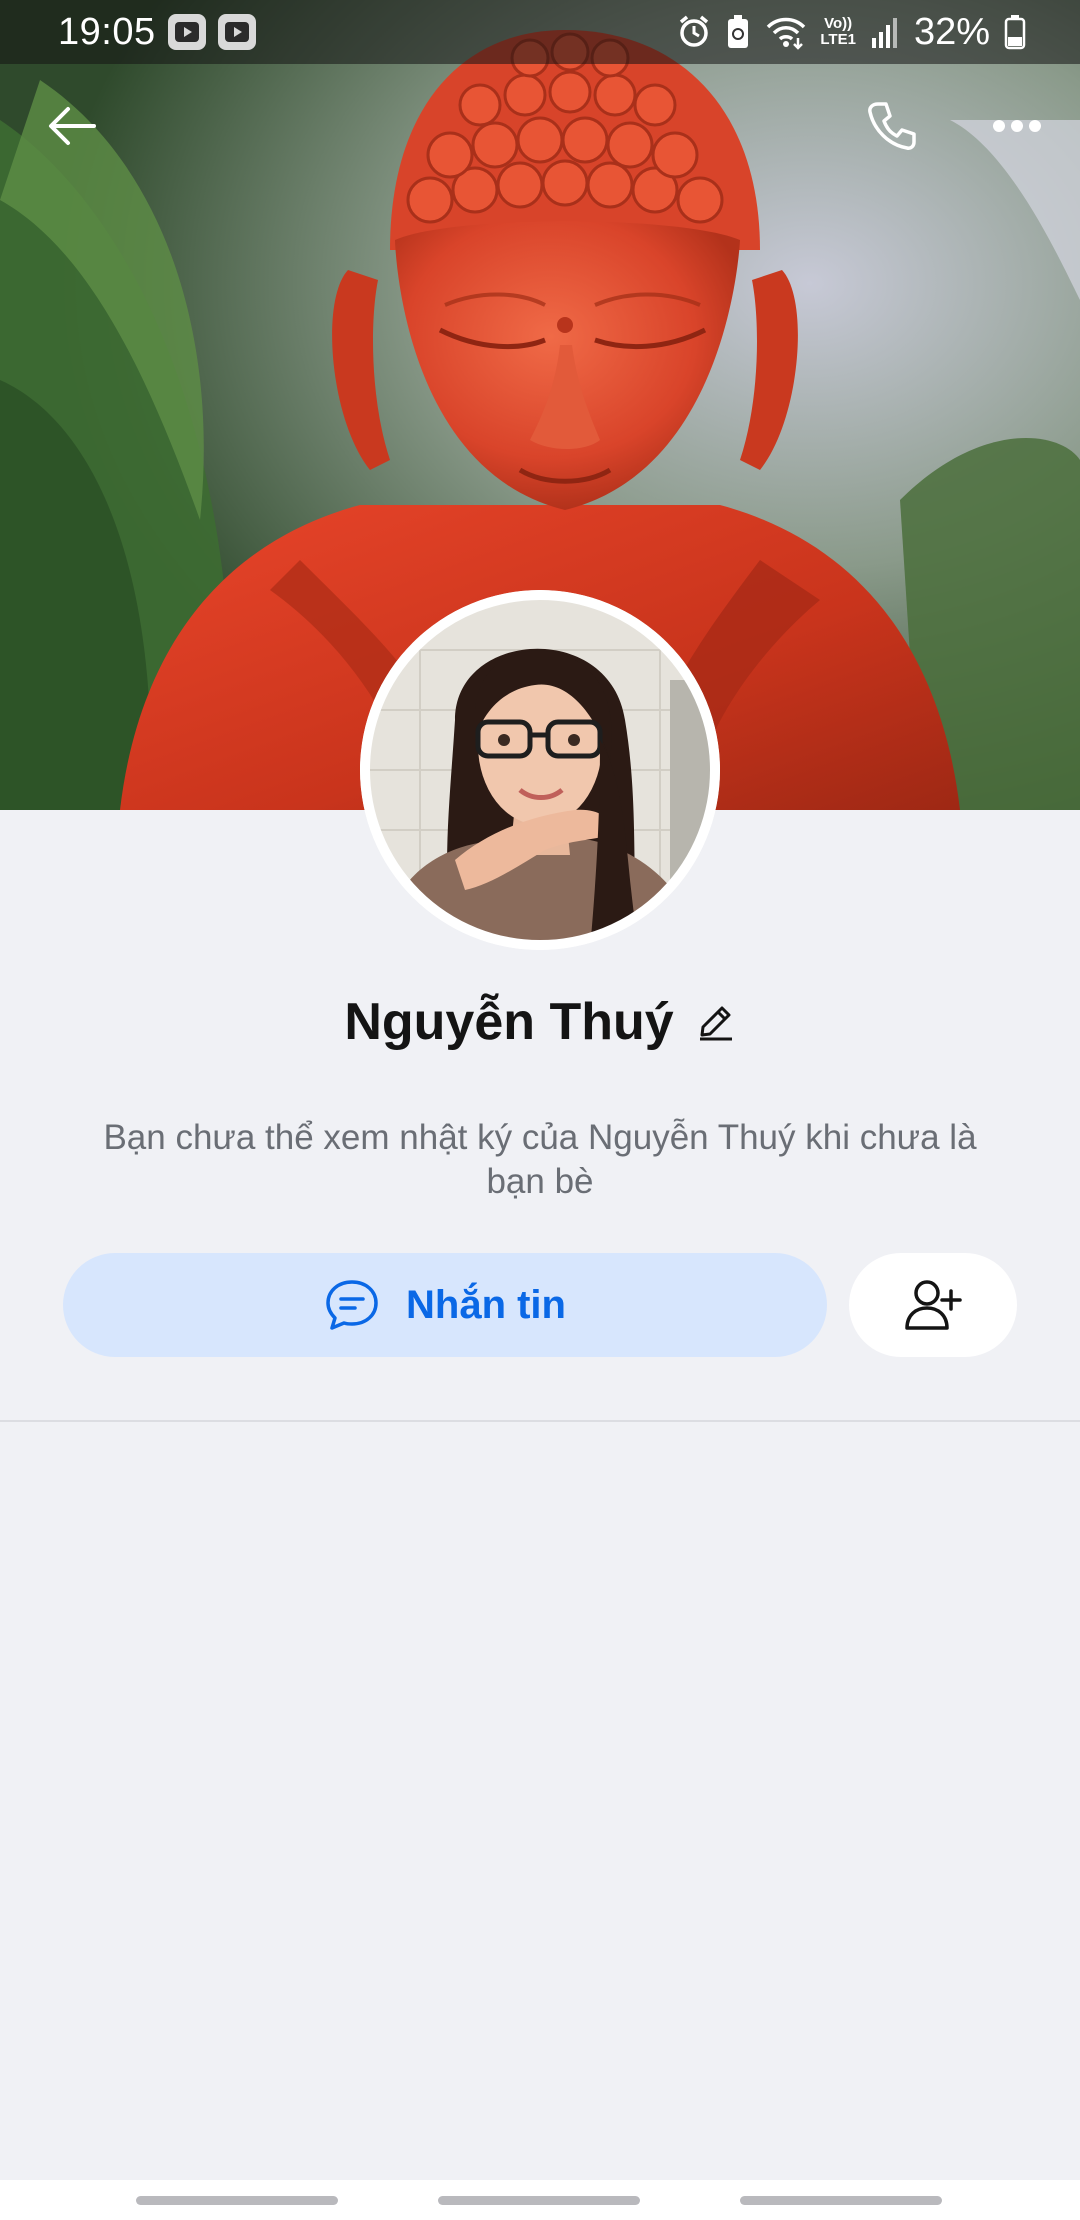 The width and height of the screenshot is (1080, 2220). I want to click on wifi-icon, so click(786, 33).